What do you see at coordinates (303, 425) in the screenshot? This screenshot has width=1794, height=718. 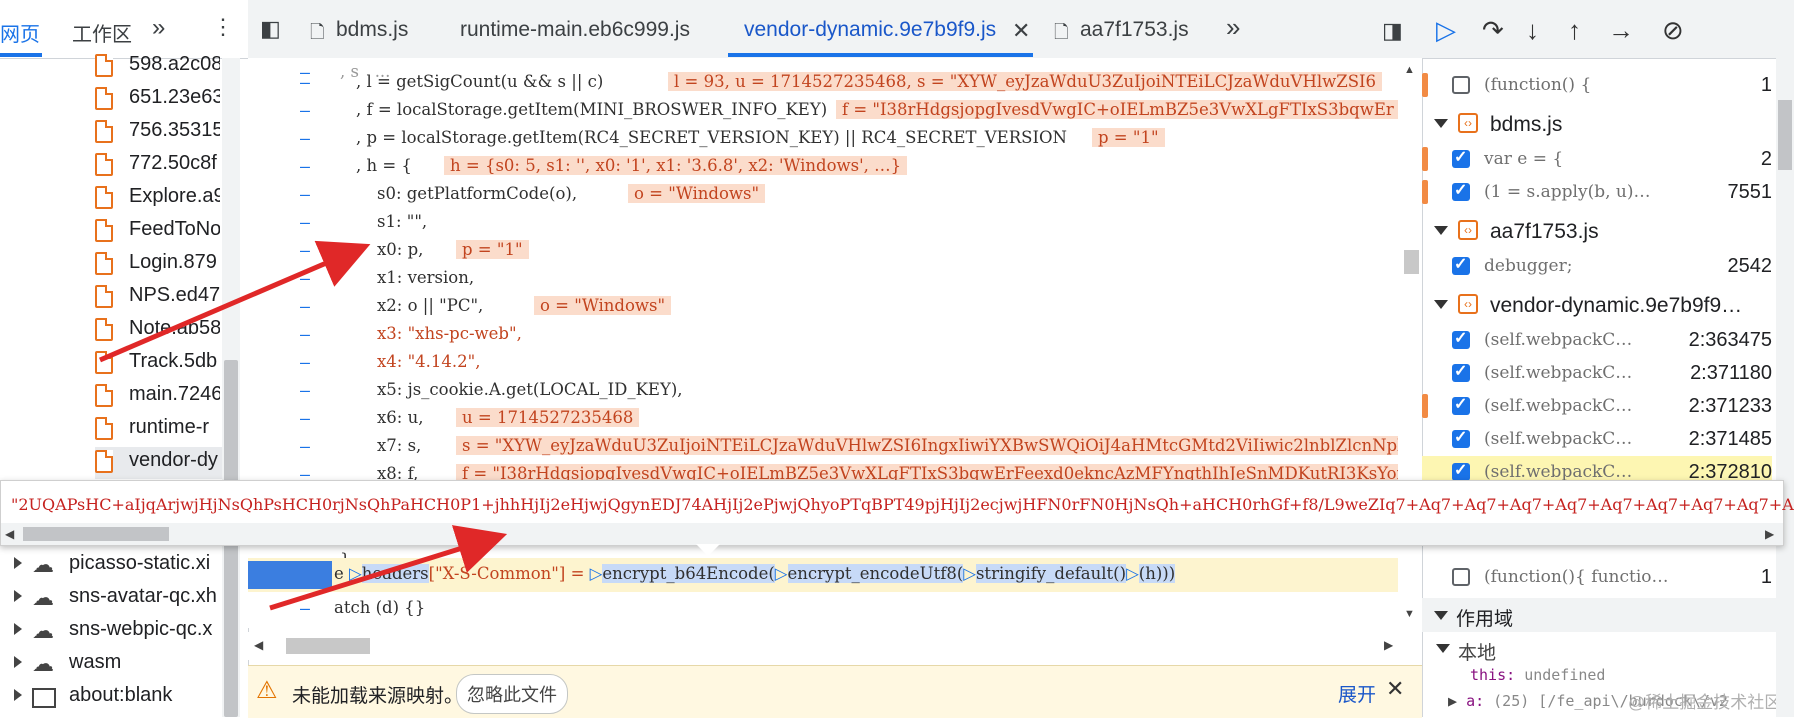 I see `annotation-arrows` at bounding box center [303, 425].